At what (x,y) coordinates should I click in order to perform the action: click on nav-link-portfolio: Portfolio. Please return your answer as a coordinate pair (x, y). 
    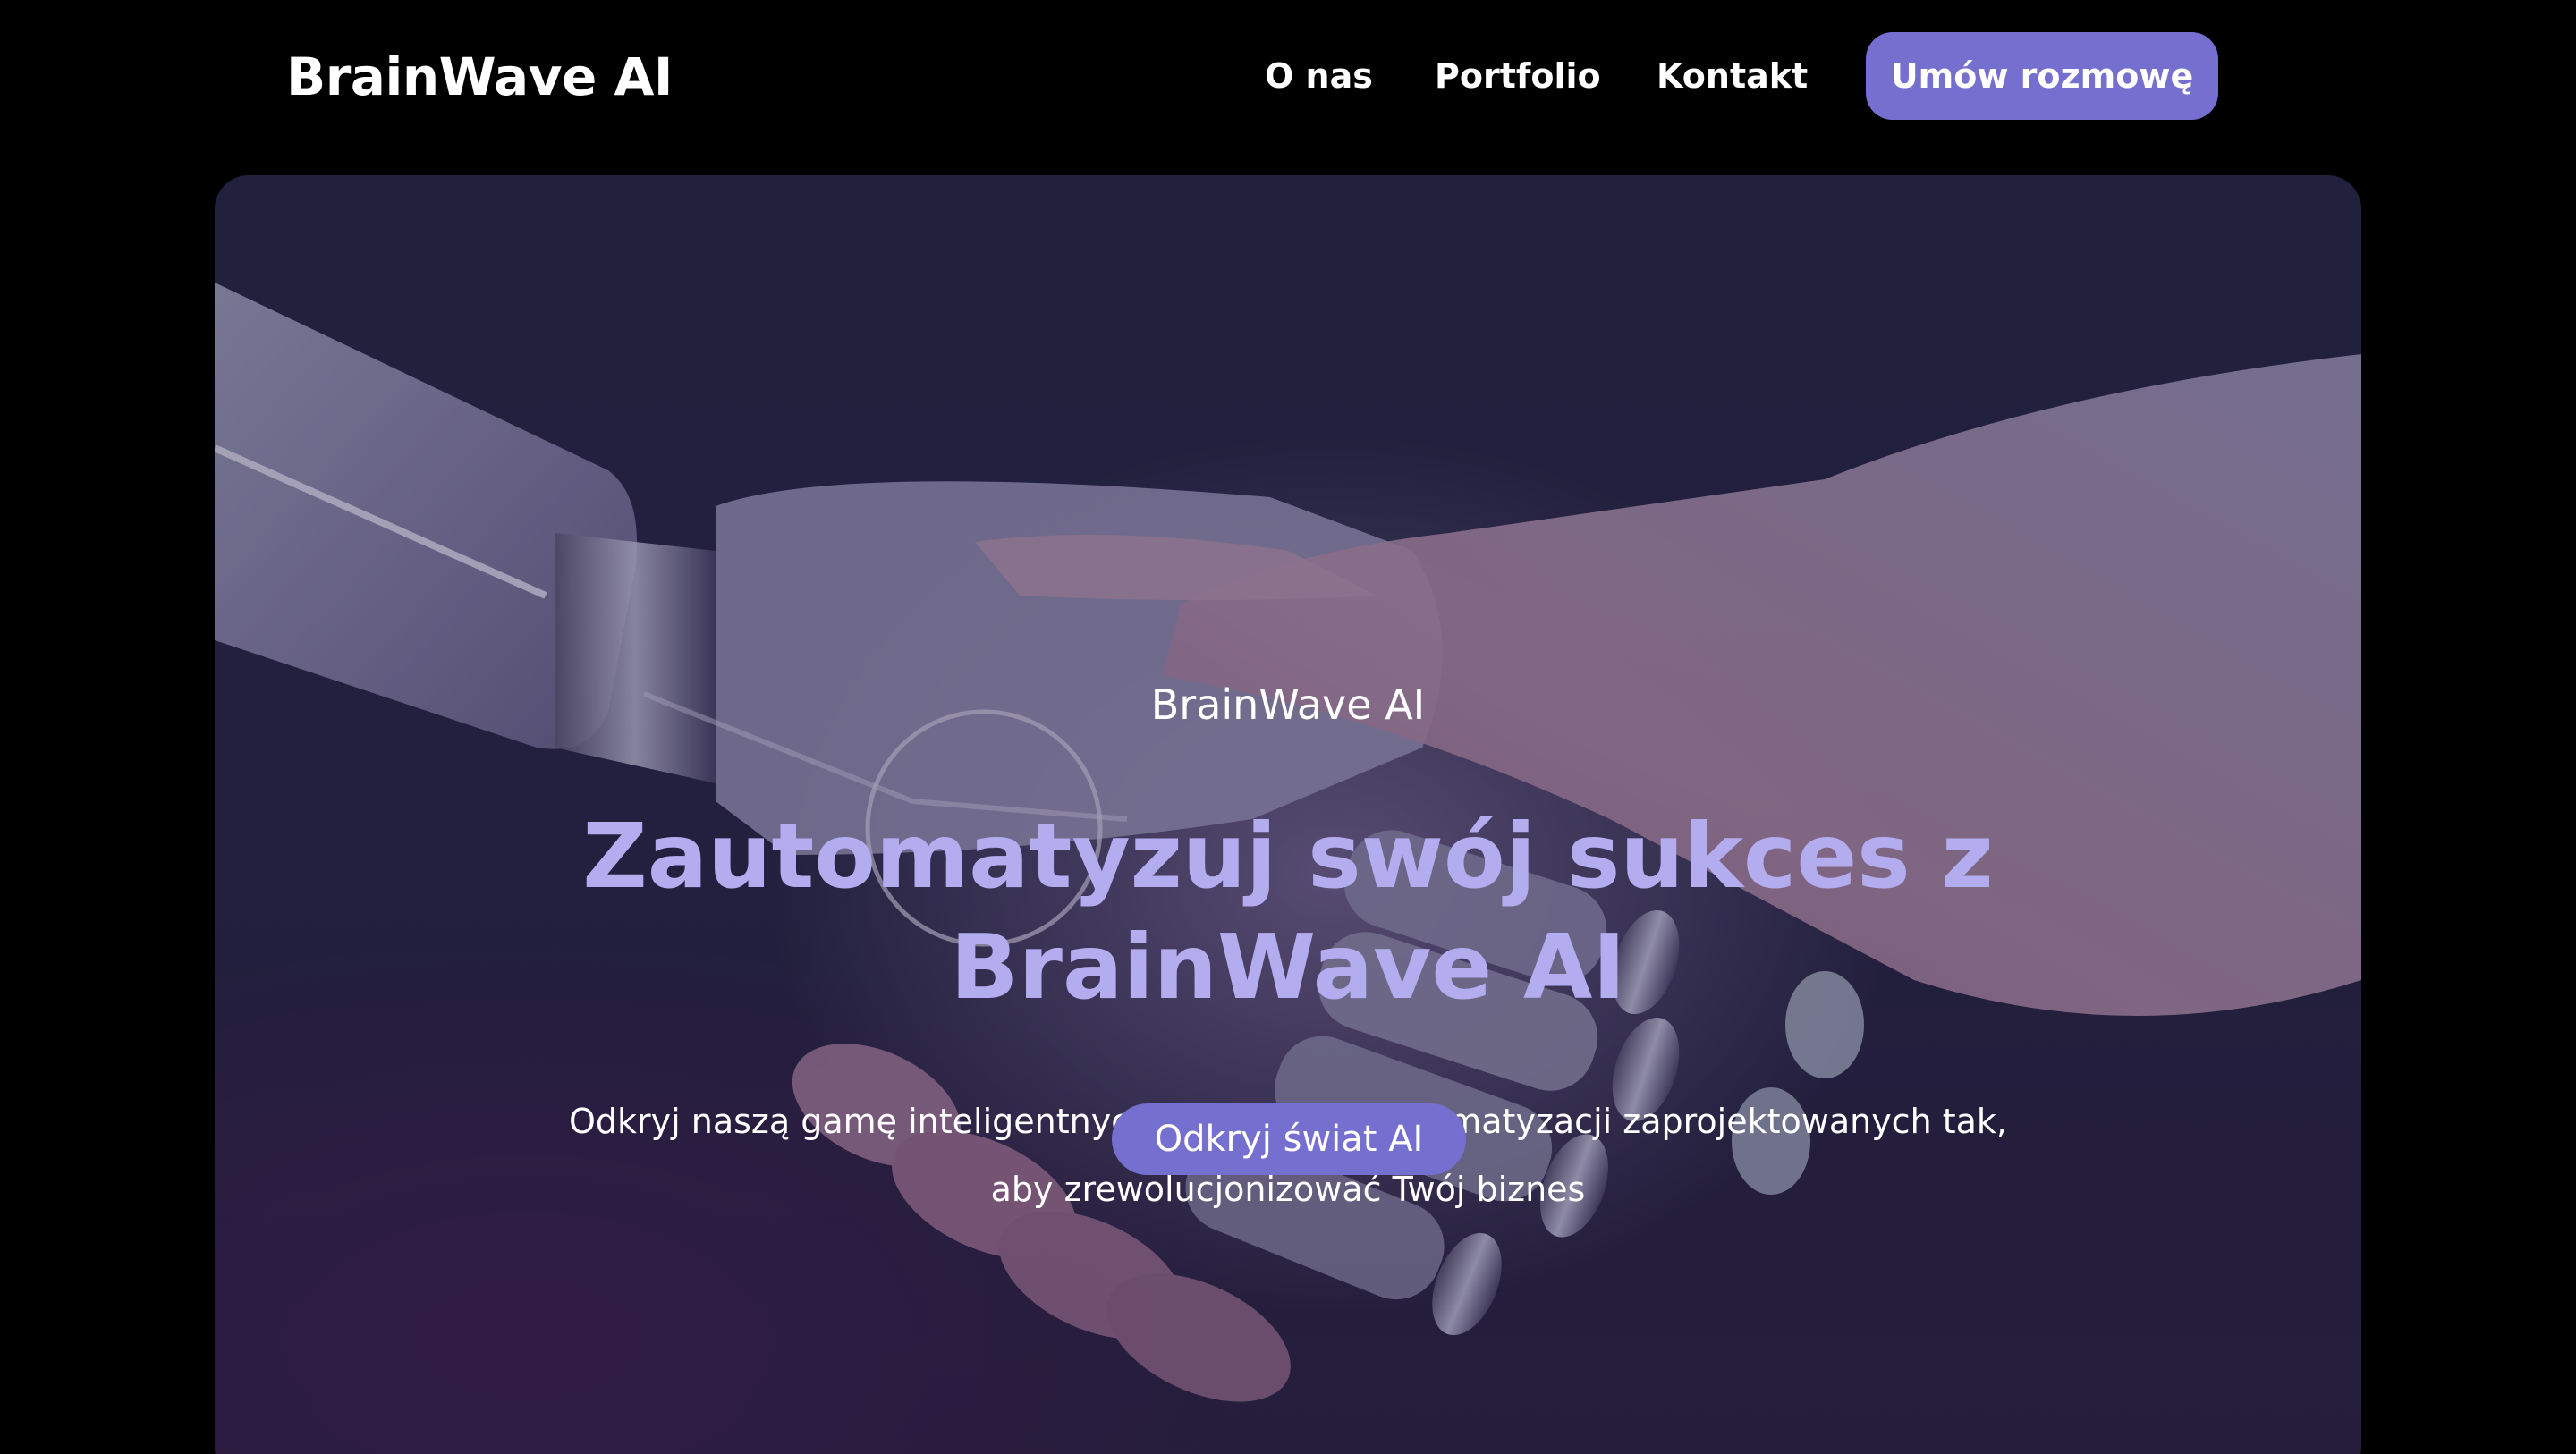
    Looking at the image, I should click on (1518, 76).